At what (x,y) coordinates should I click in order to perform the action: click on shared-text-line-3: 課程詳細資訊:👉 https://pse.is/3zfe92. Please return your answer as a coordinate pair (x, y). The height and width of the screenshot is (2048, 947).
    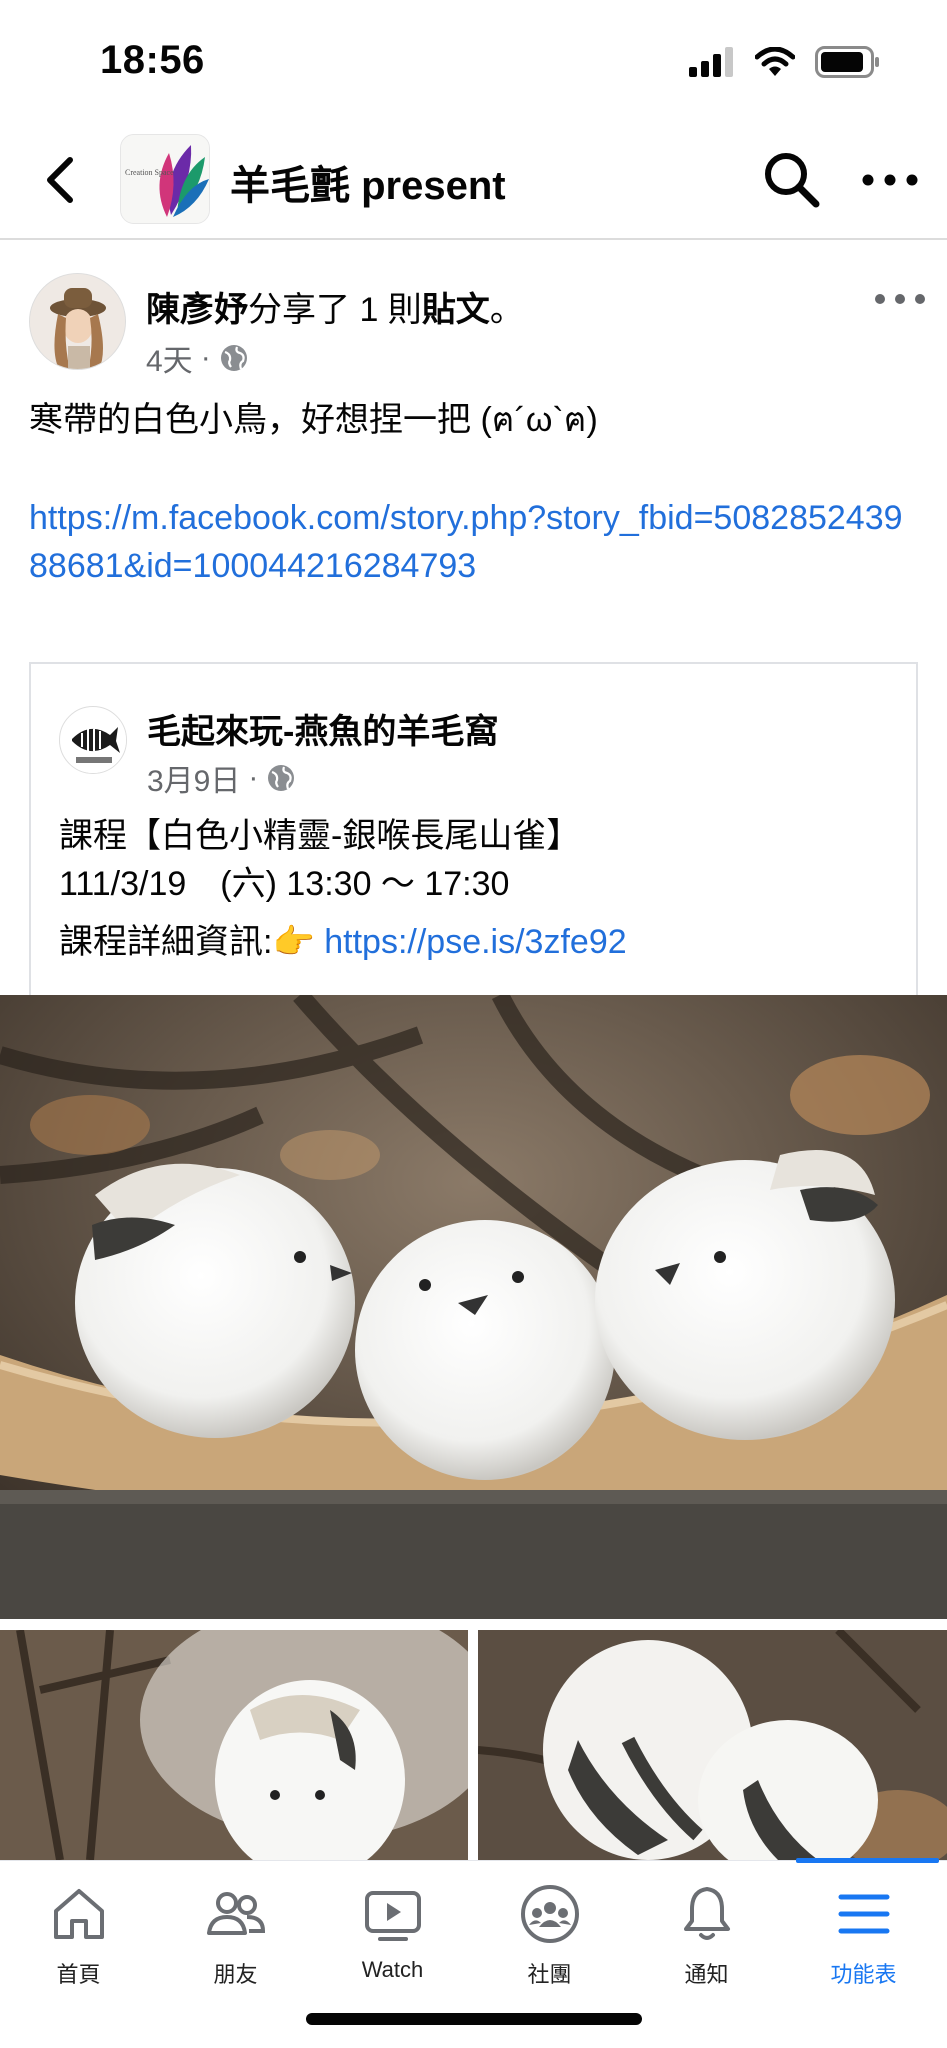
    Looking at the image, I should click on (343, 942).